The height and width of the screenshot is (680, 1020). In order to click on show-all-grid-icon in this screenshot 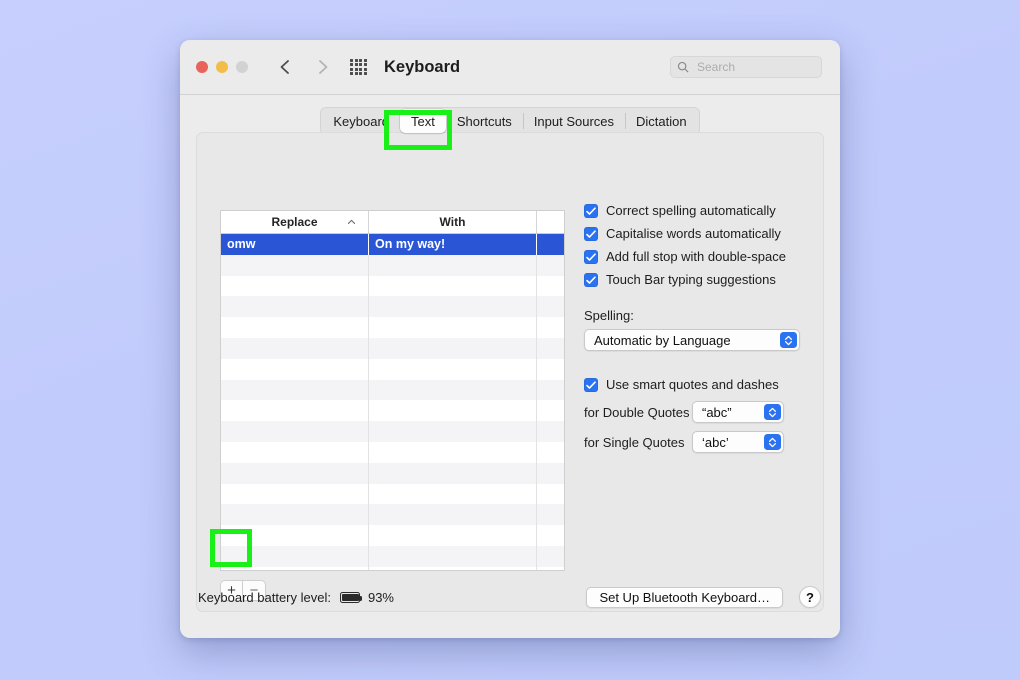, I will do `click(358, 67)`.